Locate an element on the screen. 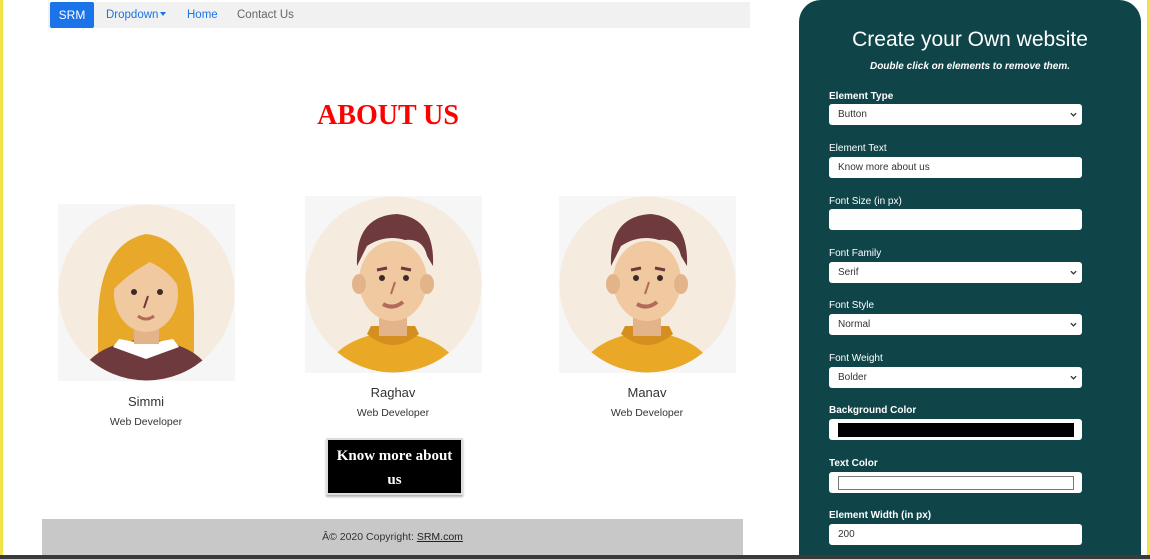  nav-dropdown-label: Dropdown is located at coordinates (132, 15).